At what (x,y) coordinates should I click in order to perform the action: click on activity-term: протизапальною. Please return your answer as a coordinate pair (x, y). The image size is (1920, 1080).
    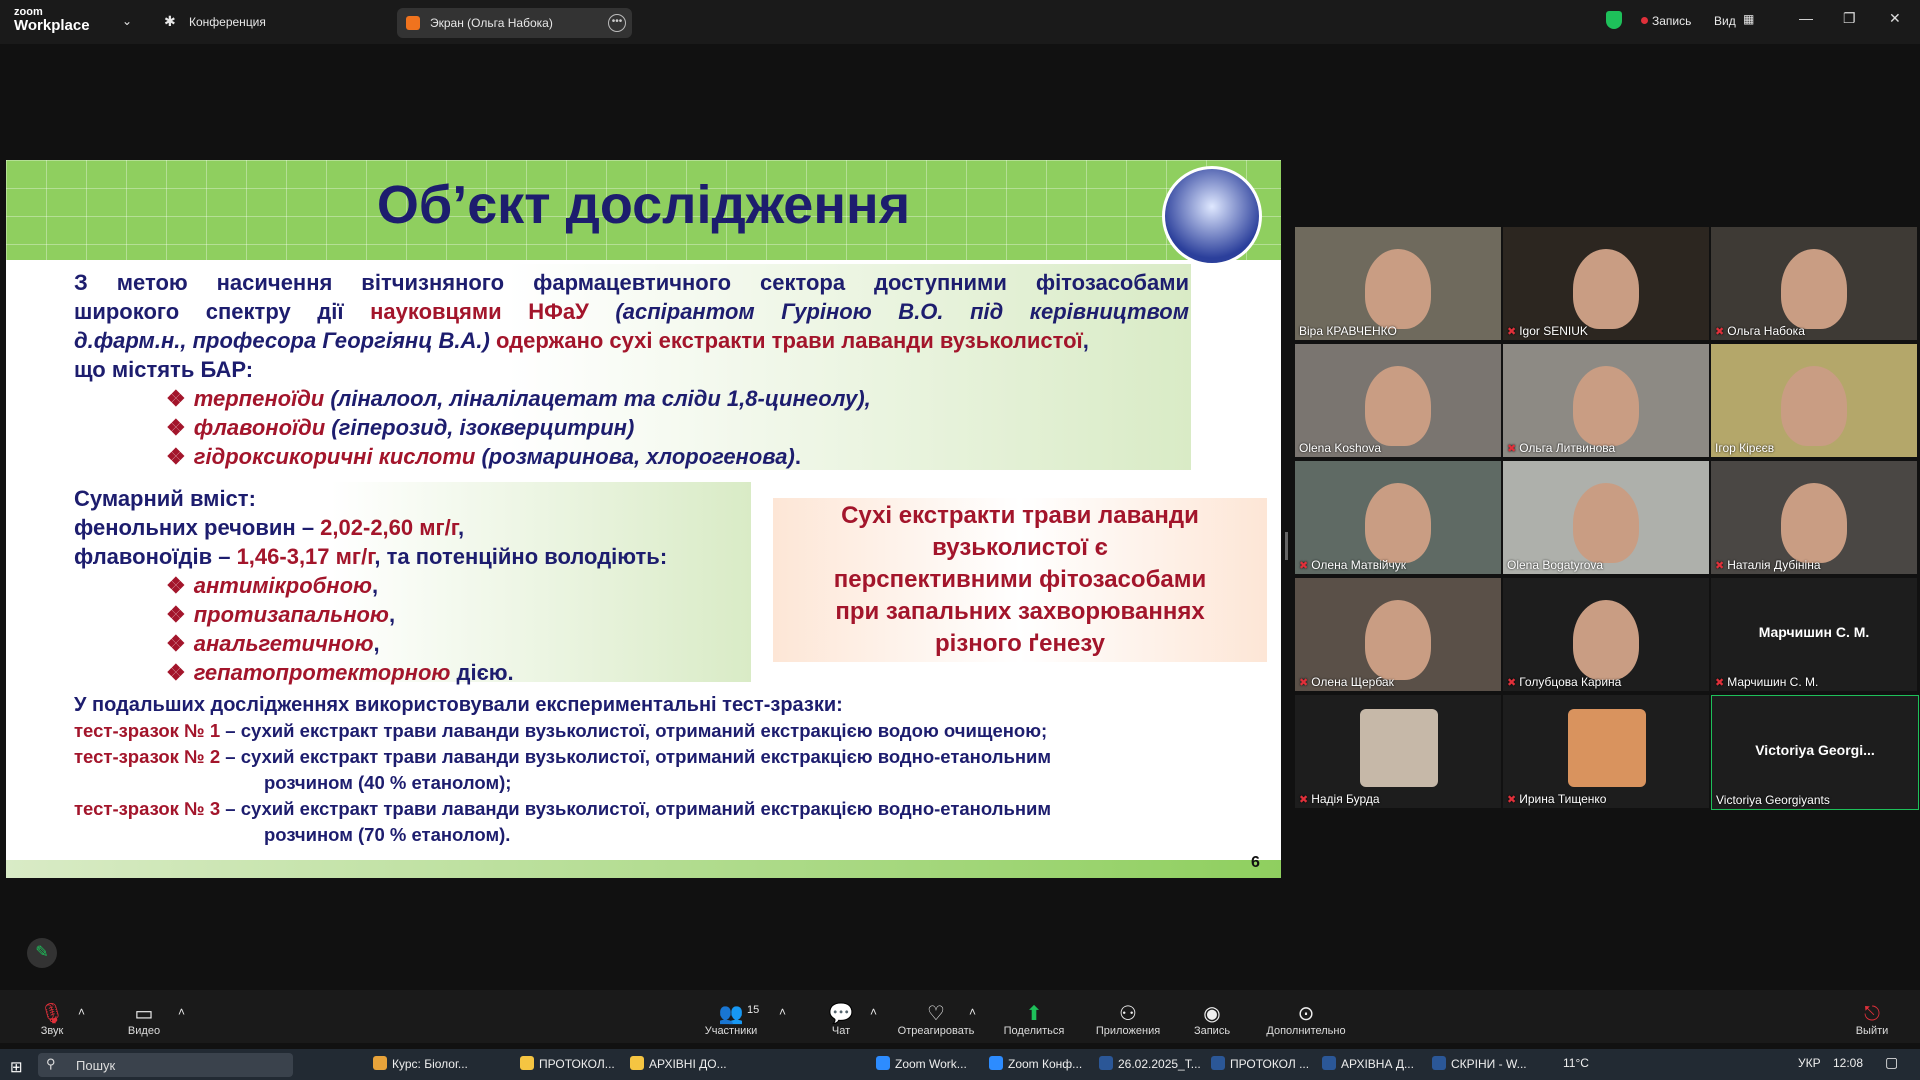
    Looking at the image, I should click on (291, 614).